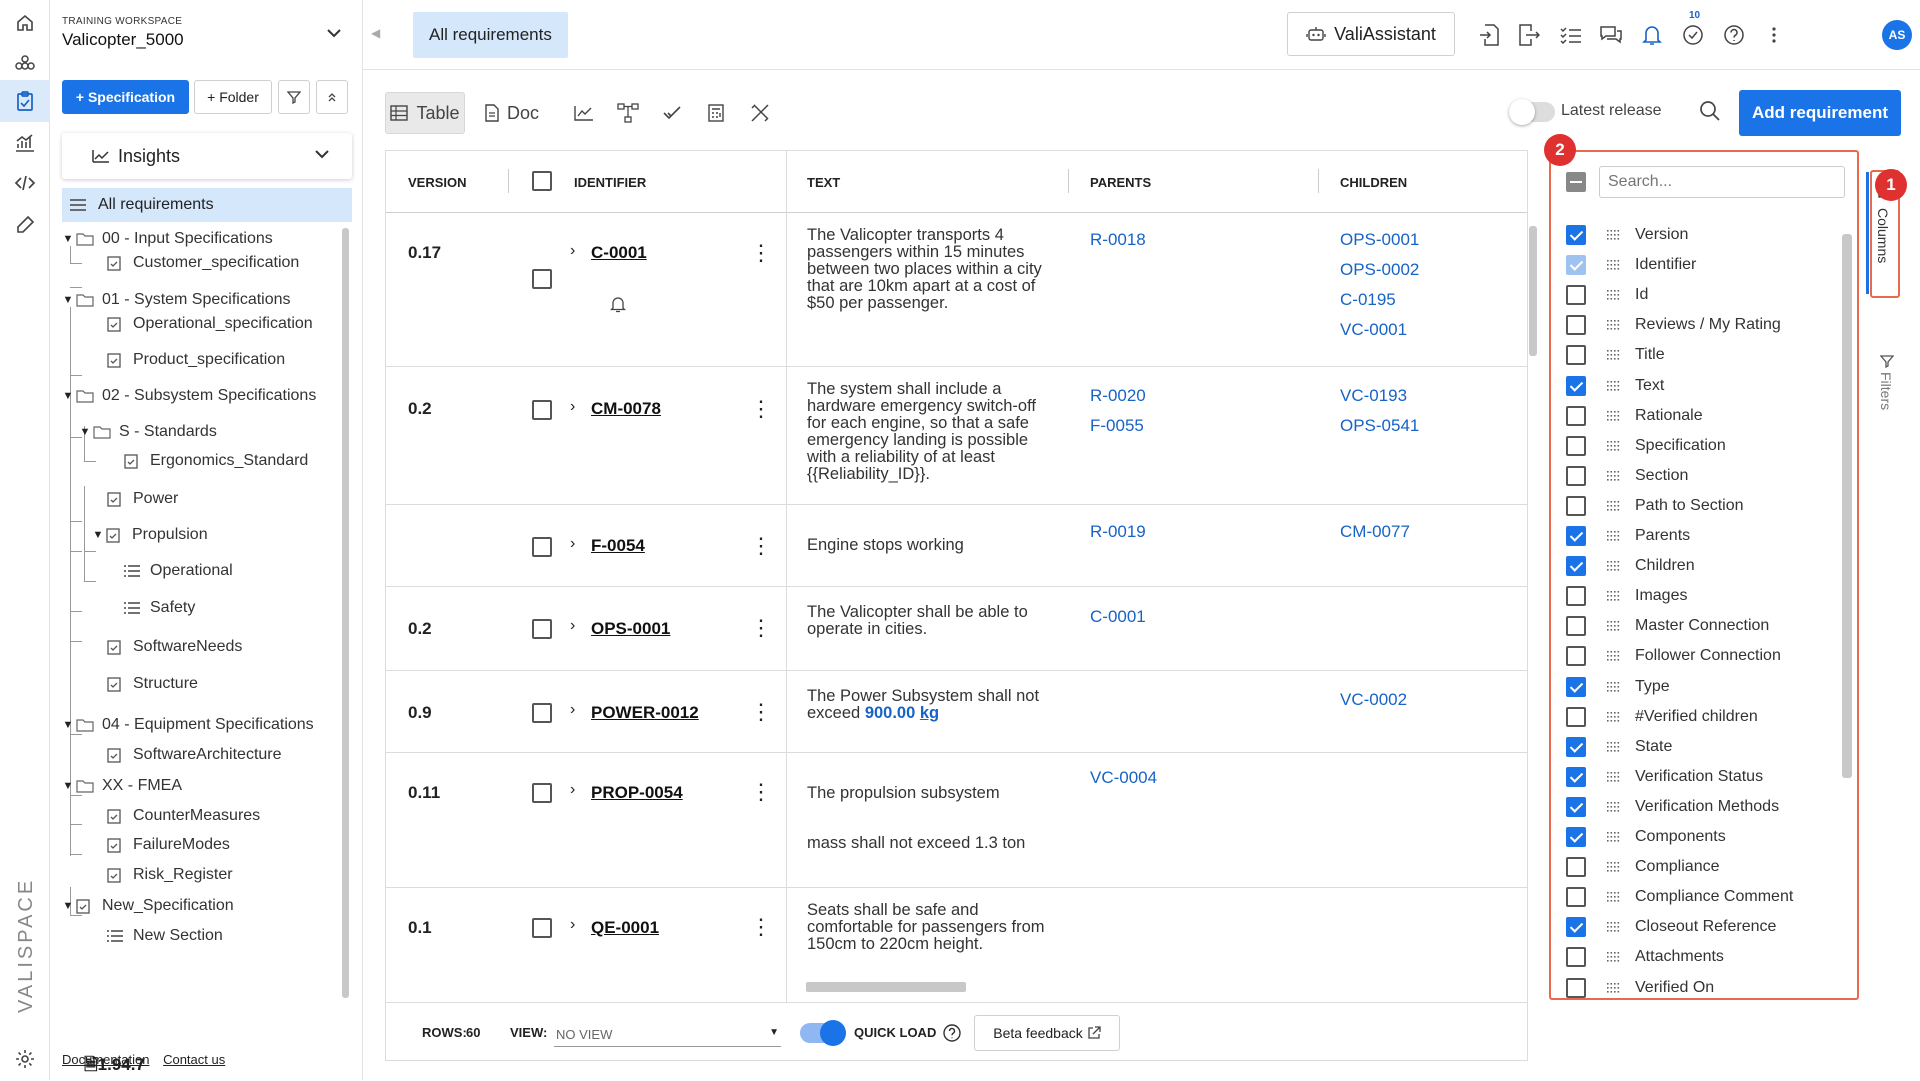 The image size is (1920, 1081). What do you see at coordinates (25, 101) in the screenshot?
I see `requirements-icon` at bounding box center [25, 101].